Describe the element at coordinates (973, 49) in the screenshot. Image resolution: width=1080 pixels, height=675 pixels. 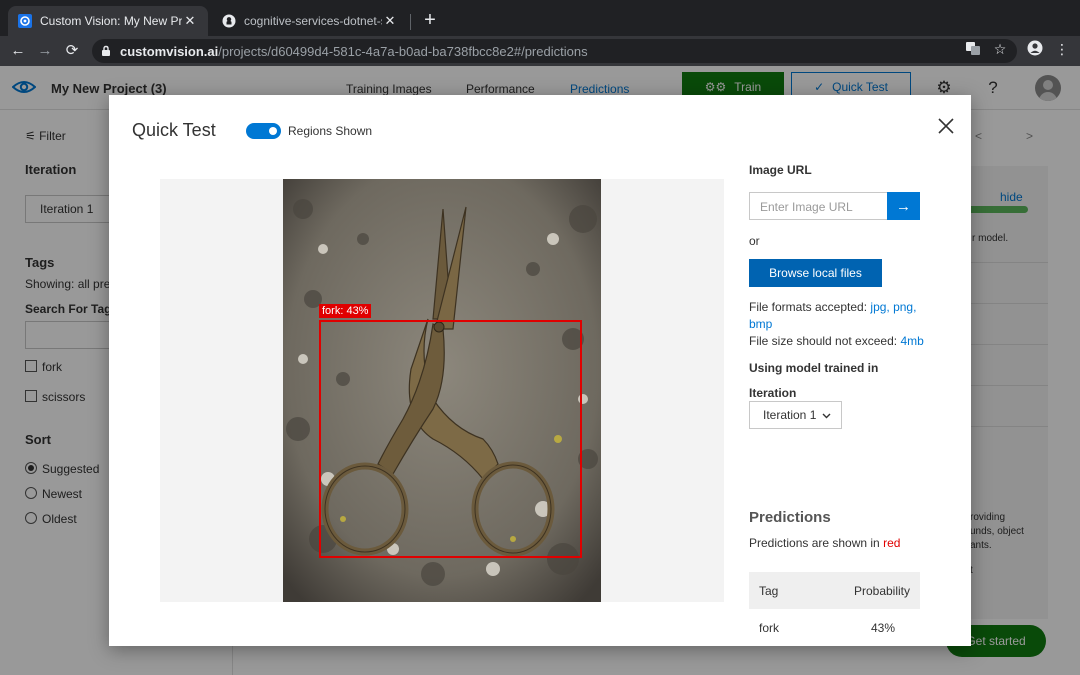
I see `translate-icon` at that location.